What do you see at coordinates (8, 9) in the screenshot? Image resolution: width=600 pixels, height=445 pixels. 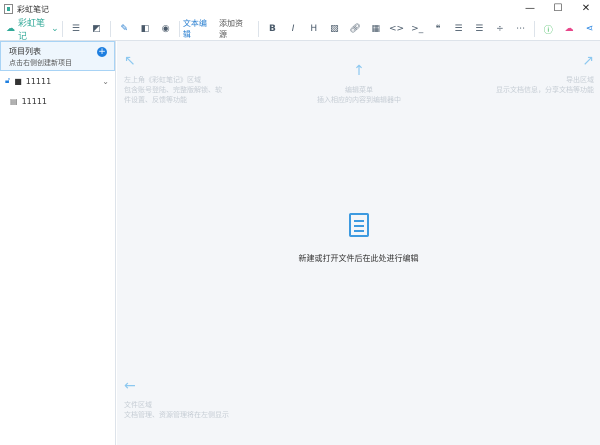 I see `app-icon` at bounding box center [8, 9].